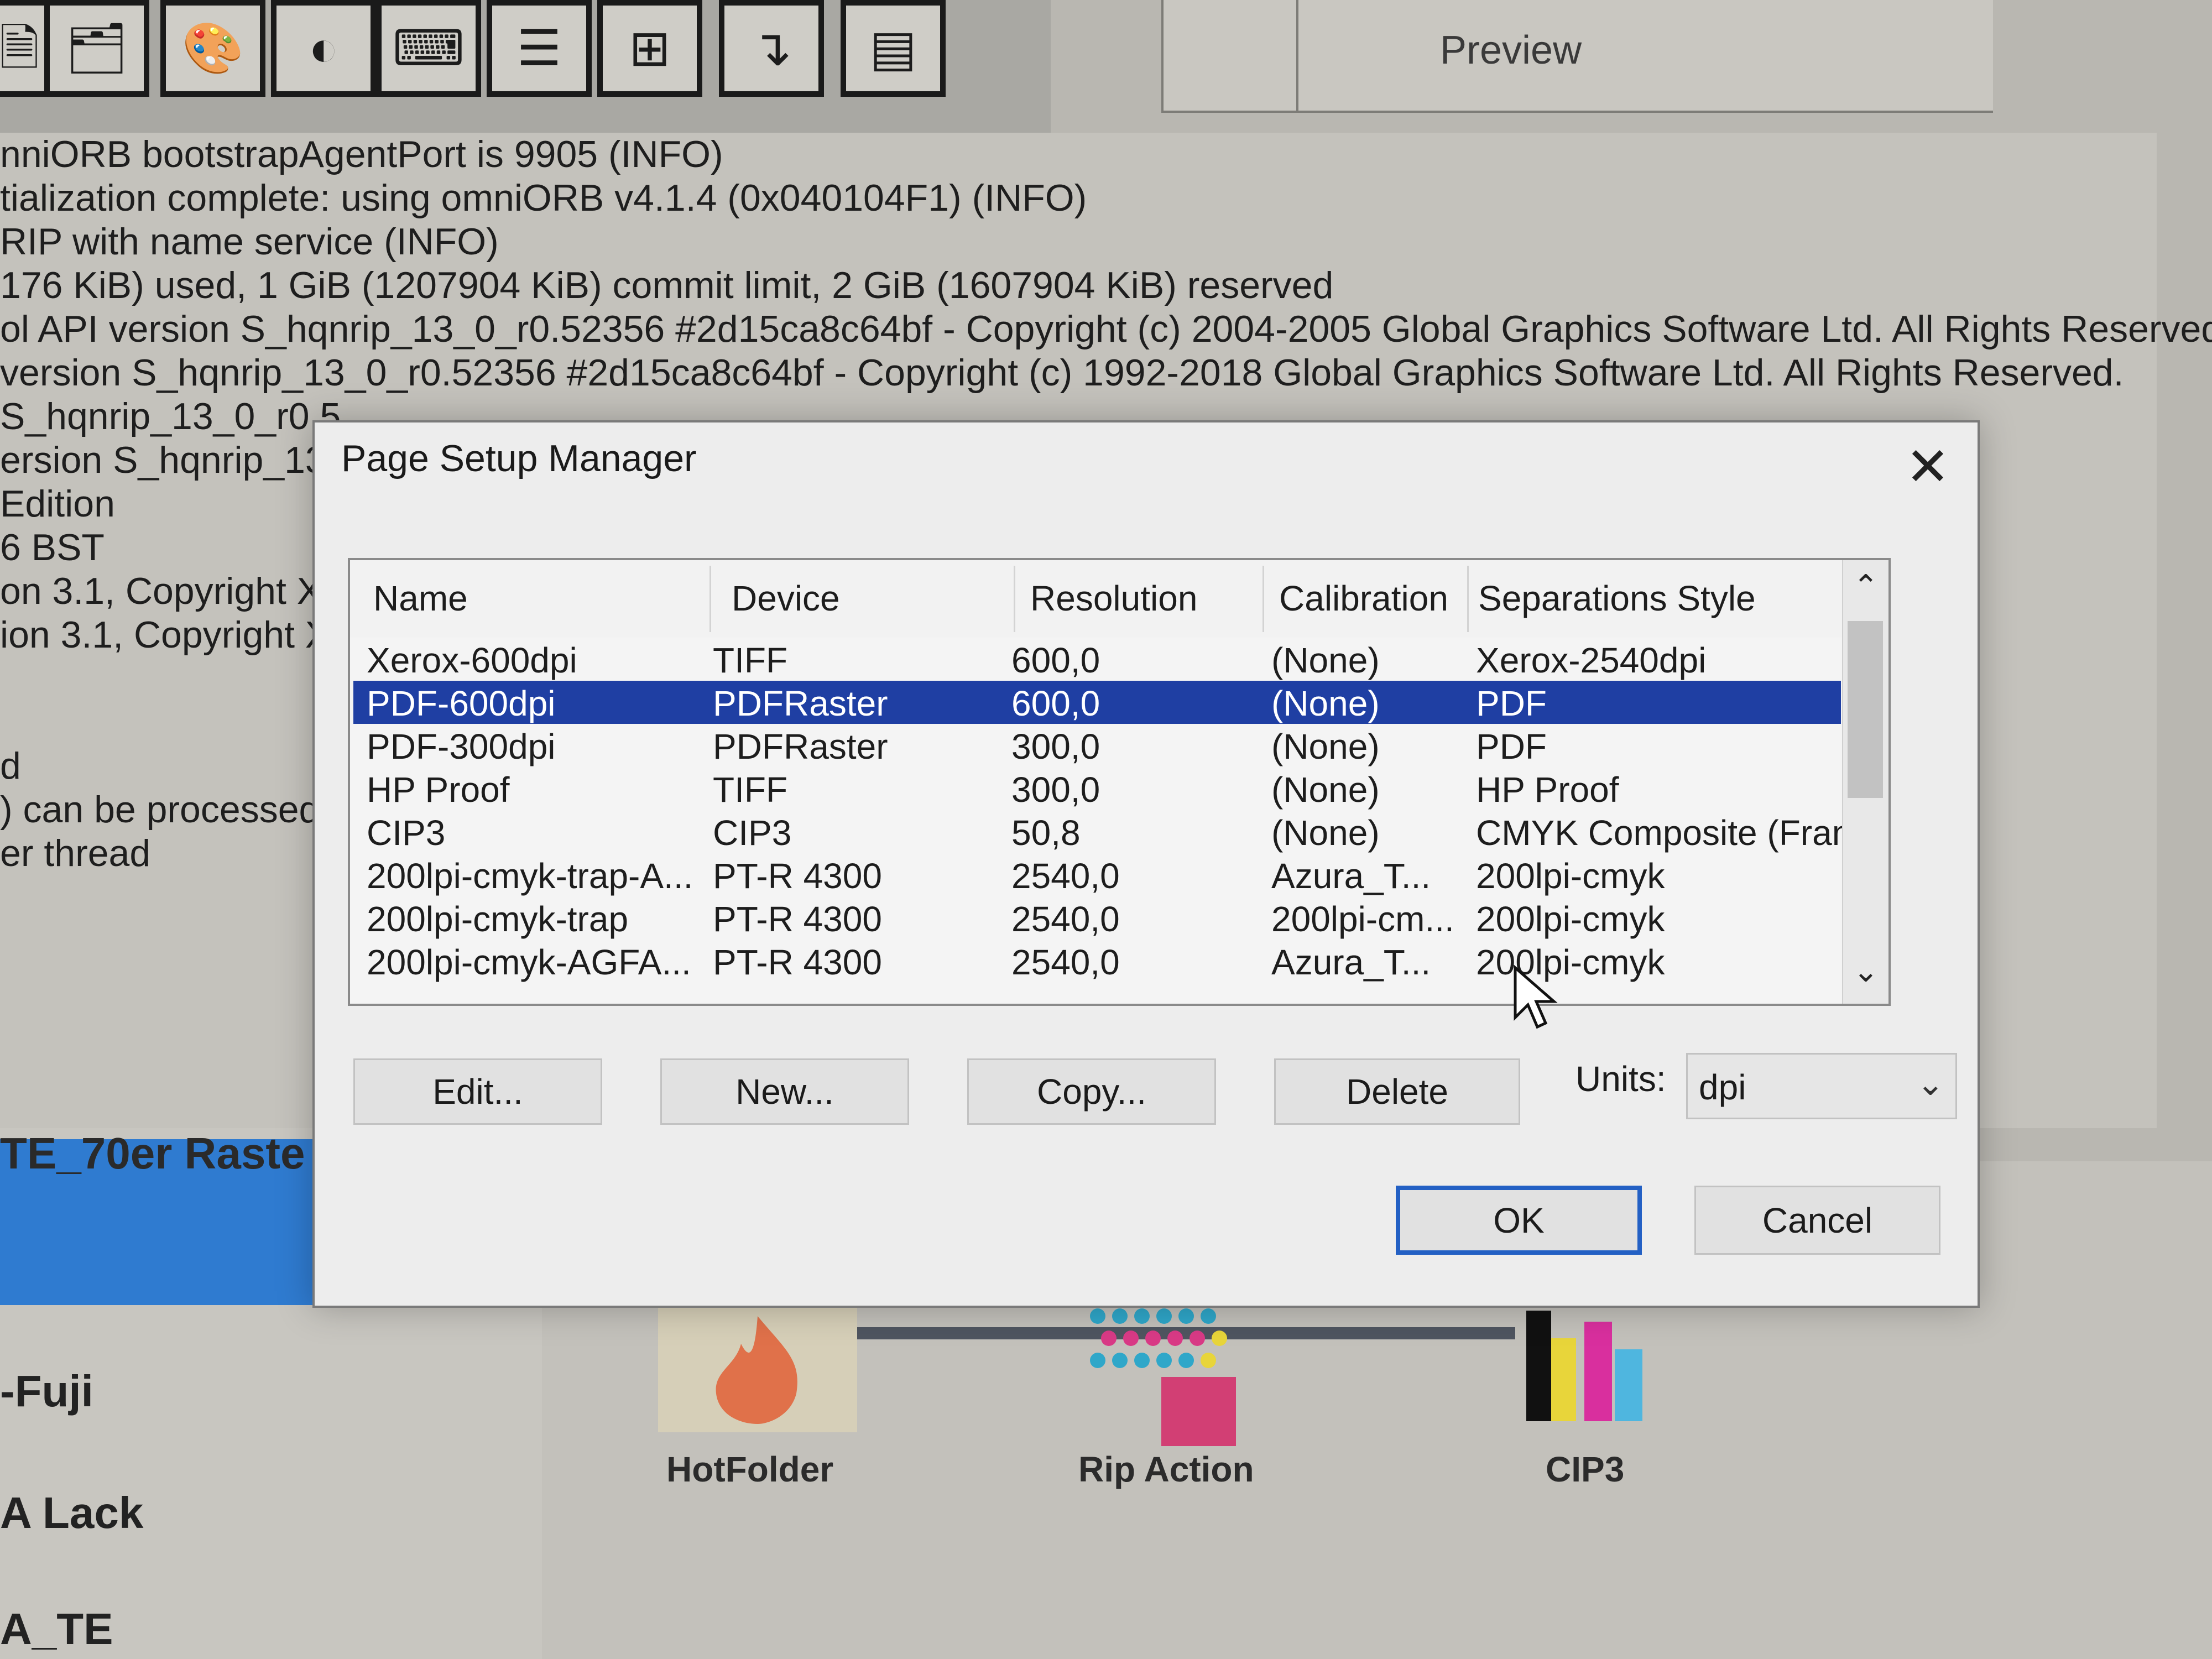 This screenshot has height=1659, width=2212. What do you see at coordinates (1584, 1366) in the screenshot?
I see `color-bars-icon` at bounding box center [1584, 1366].